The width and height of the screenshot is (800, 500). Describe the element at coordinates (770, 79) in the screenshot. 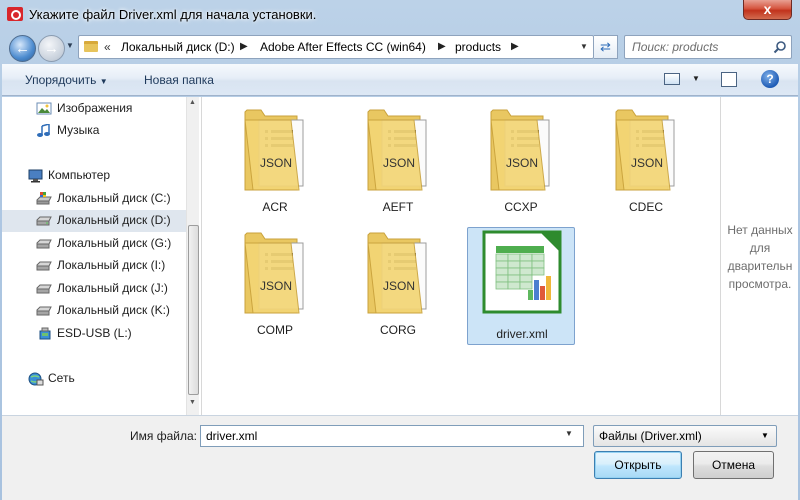

I see `help-icon: ?` at that location.